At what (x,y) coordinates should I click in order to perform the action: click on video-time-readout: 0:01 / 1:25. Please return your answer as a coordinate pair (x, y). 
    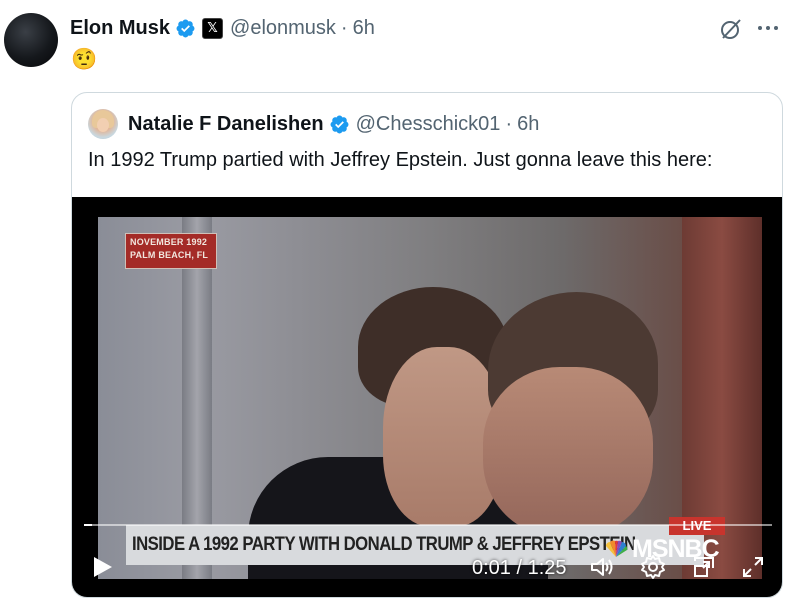
    Looking at the image, I should click on (519, 568).